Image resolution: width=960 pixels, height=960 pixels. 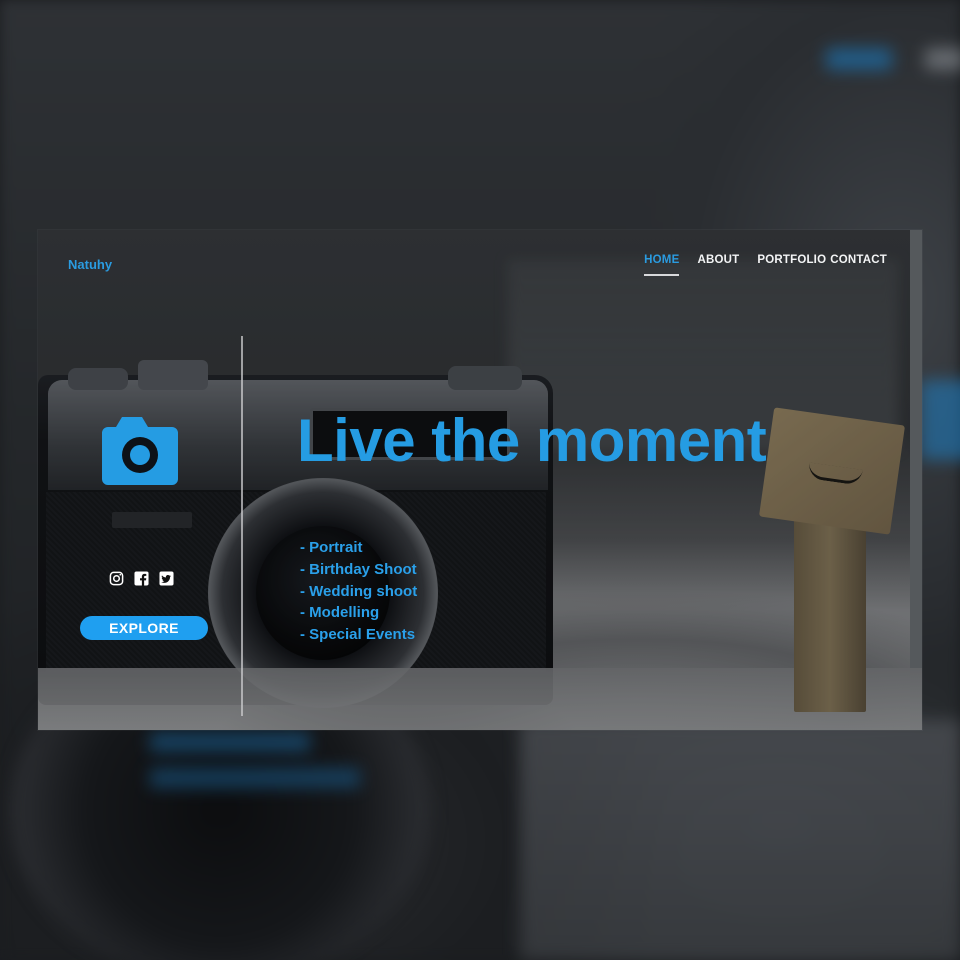 I want to click on nav-about: ABOUT, so click(x=718, y=264).